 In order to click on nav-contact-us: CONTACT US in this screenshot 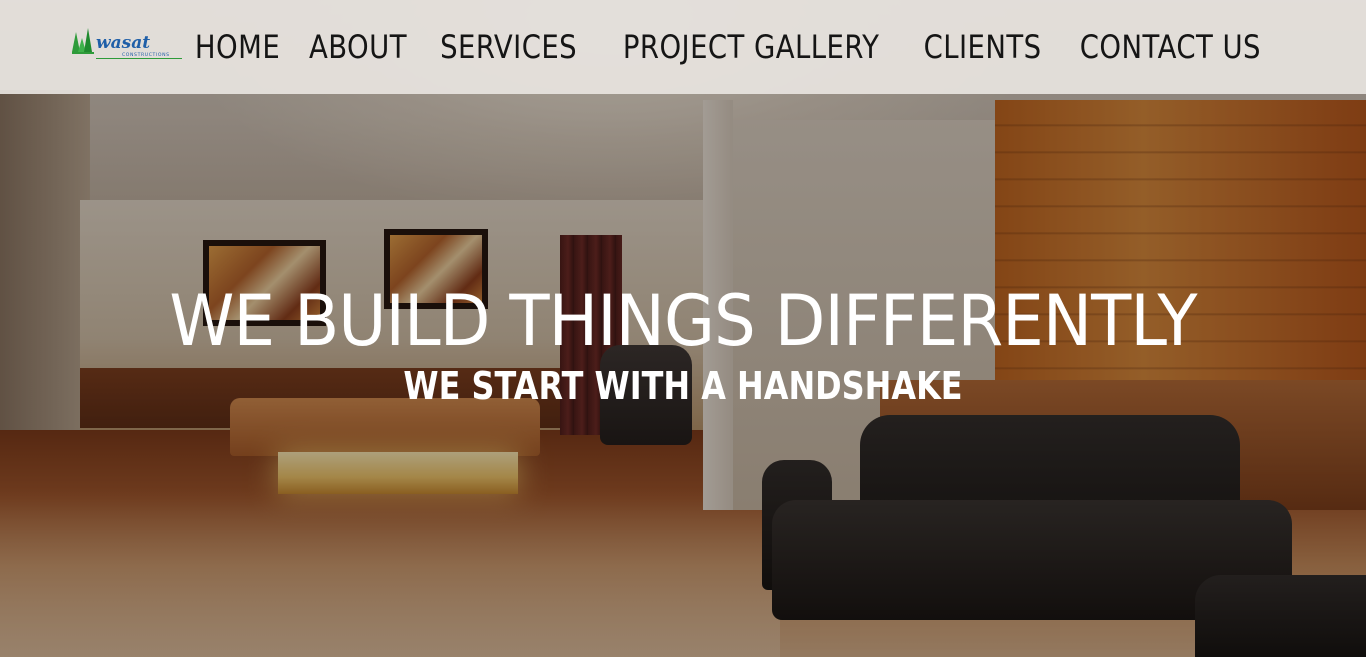, I will do `click(1170, 47)`.